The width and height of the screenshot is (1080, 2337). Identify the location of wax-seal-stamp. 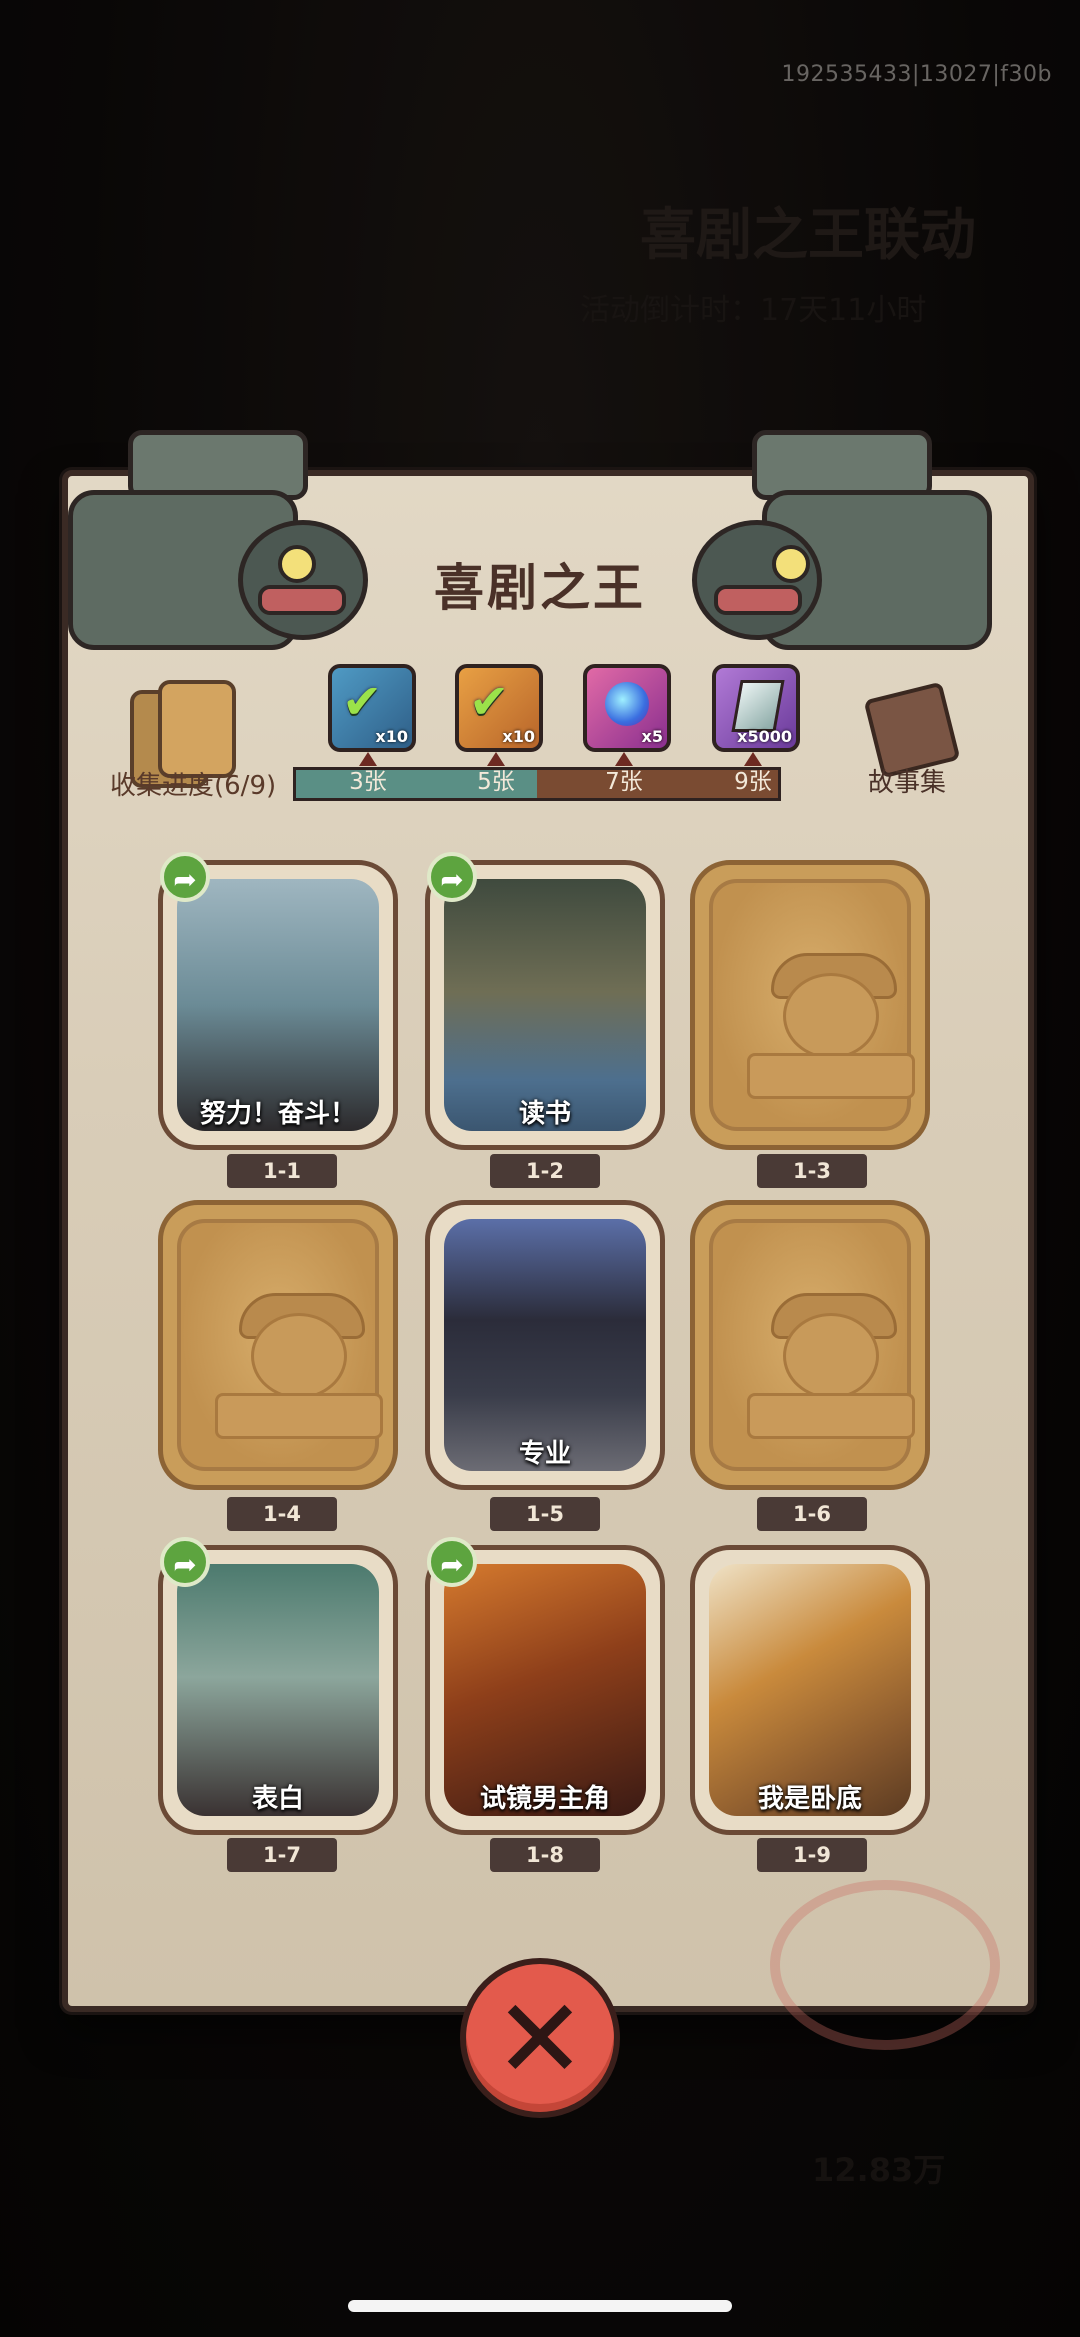
(885, 1965).